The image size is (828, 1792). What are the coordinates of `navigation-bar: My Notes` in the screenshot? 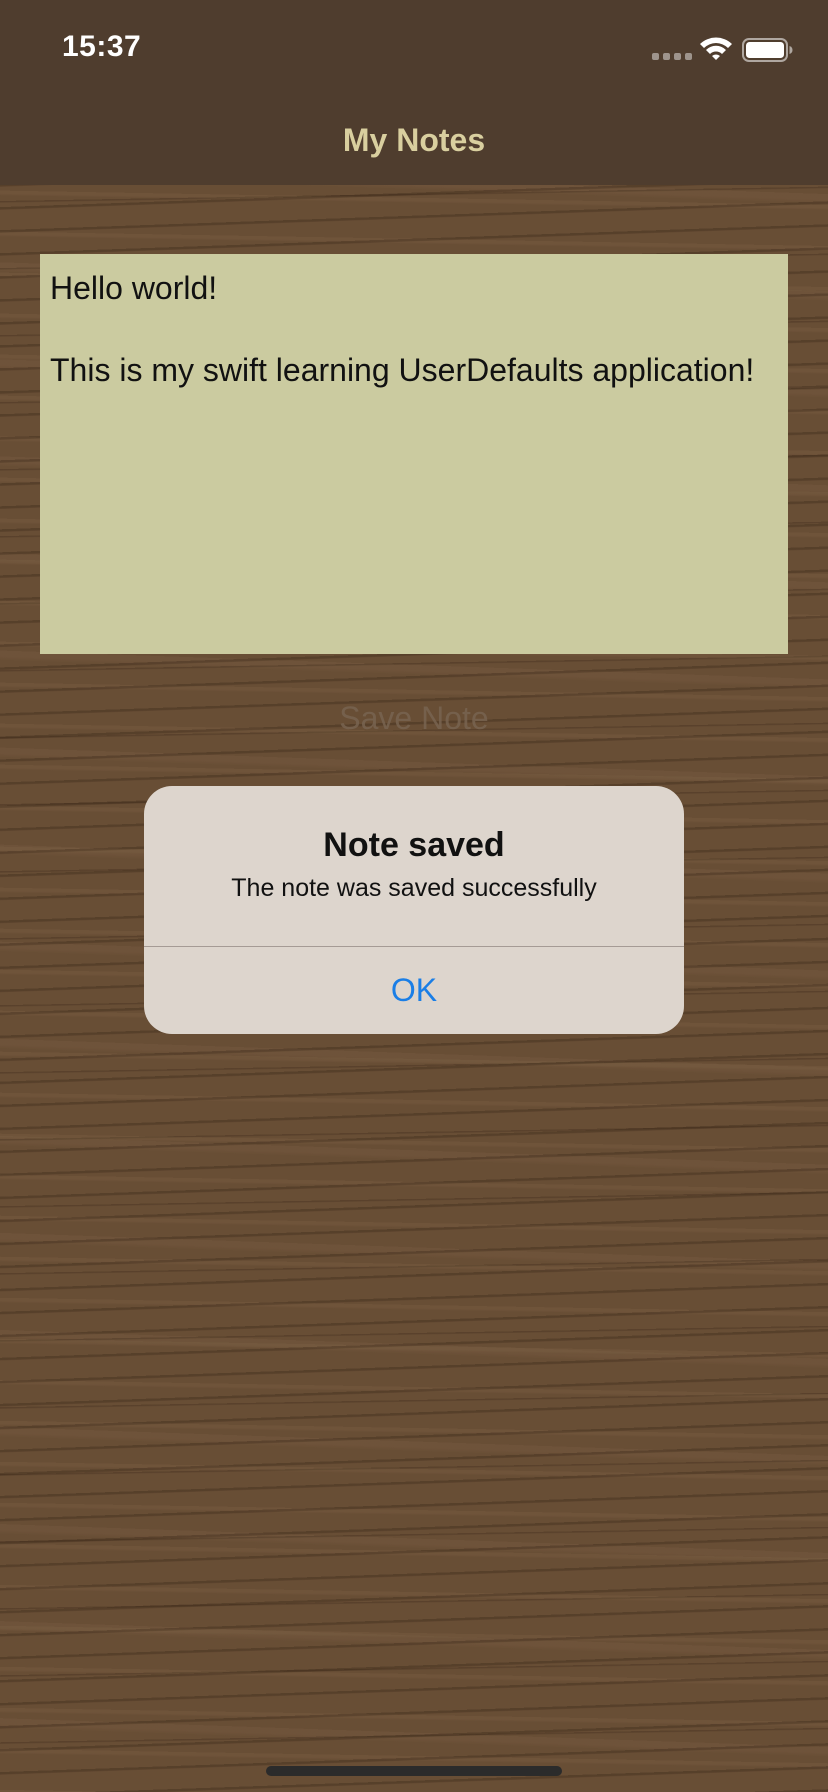 It's located at (414, 140).